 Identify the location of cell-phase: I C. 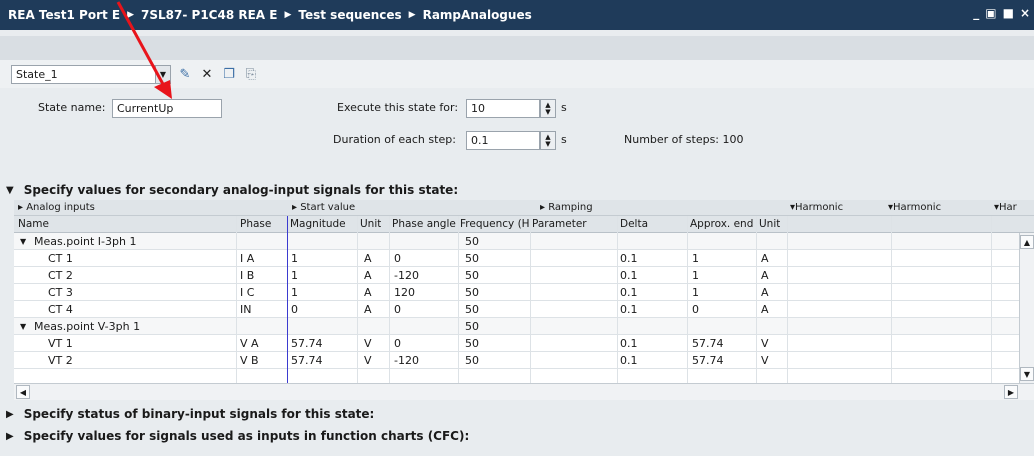
(247, 292).